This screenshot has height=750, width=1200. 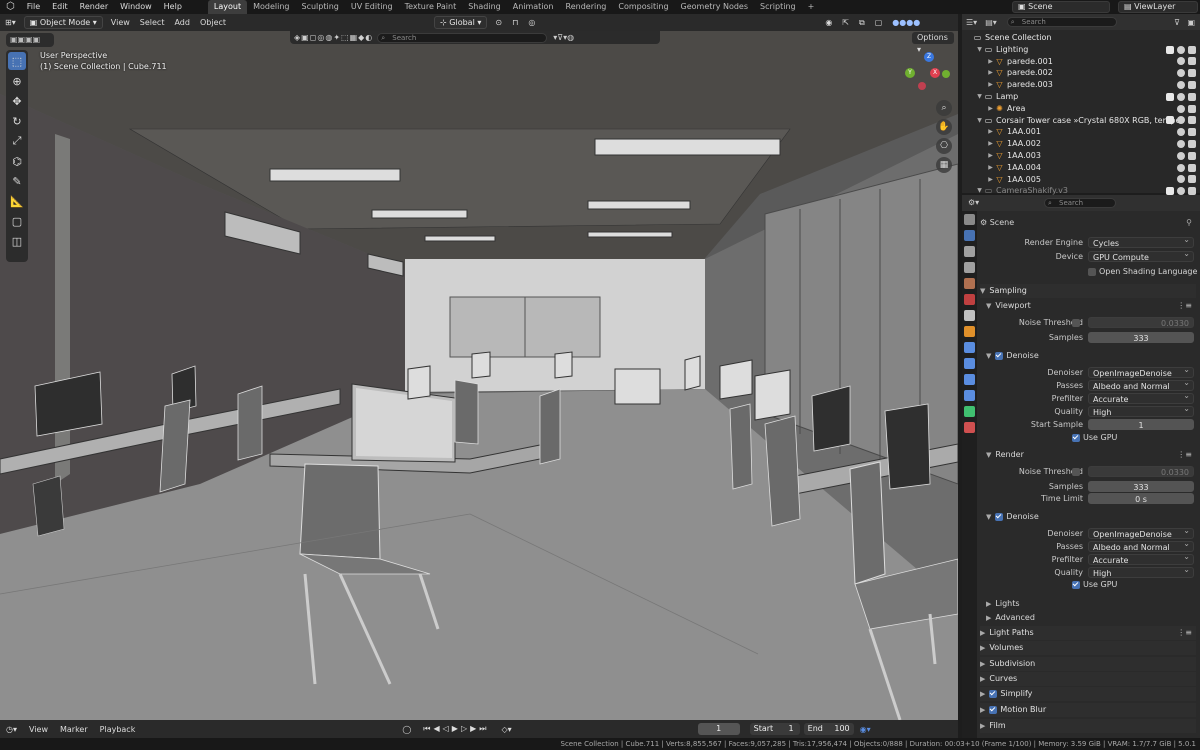 I want to click on outliner-row: ▶ ▽ parede.001, so click(x=1081, y=62).